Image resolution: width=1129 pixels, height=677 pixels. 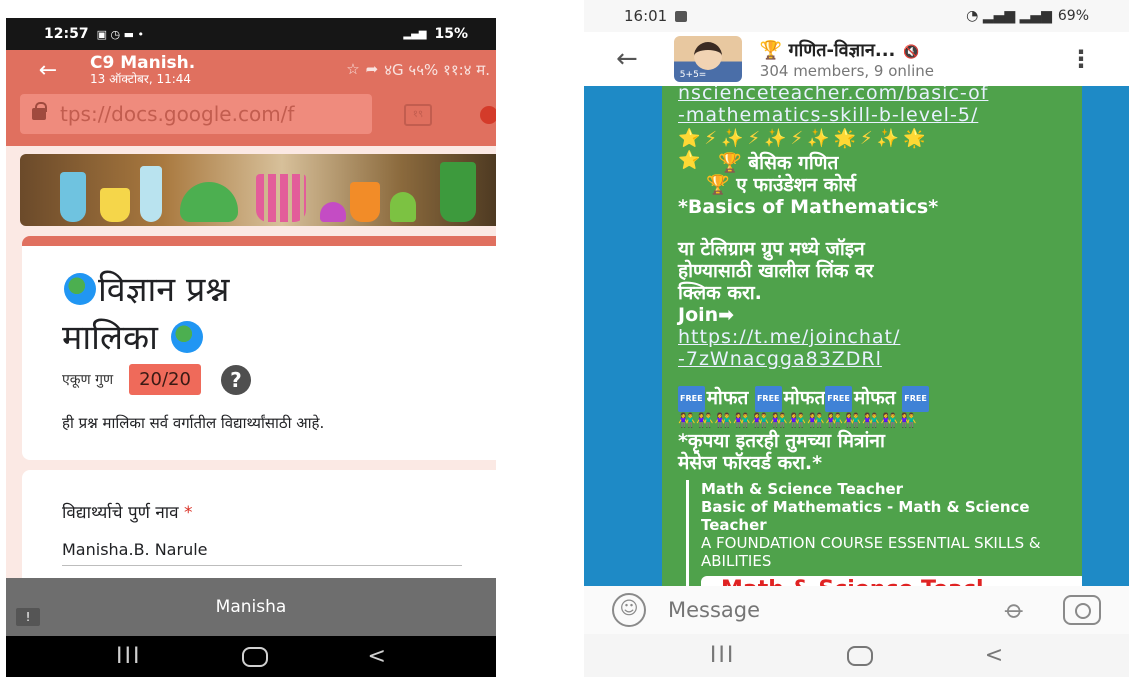 What do you see at coordinates (488, 115) in the screenshot?
I see `home-icon` at bounding box center [488, 115].